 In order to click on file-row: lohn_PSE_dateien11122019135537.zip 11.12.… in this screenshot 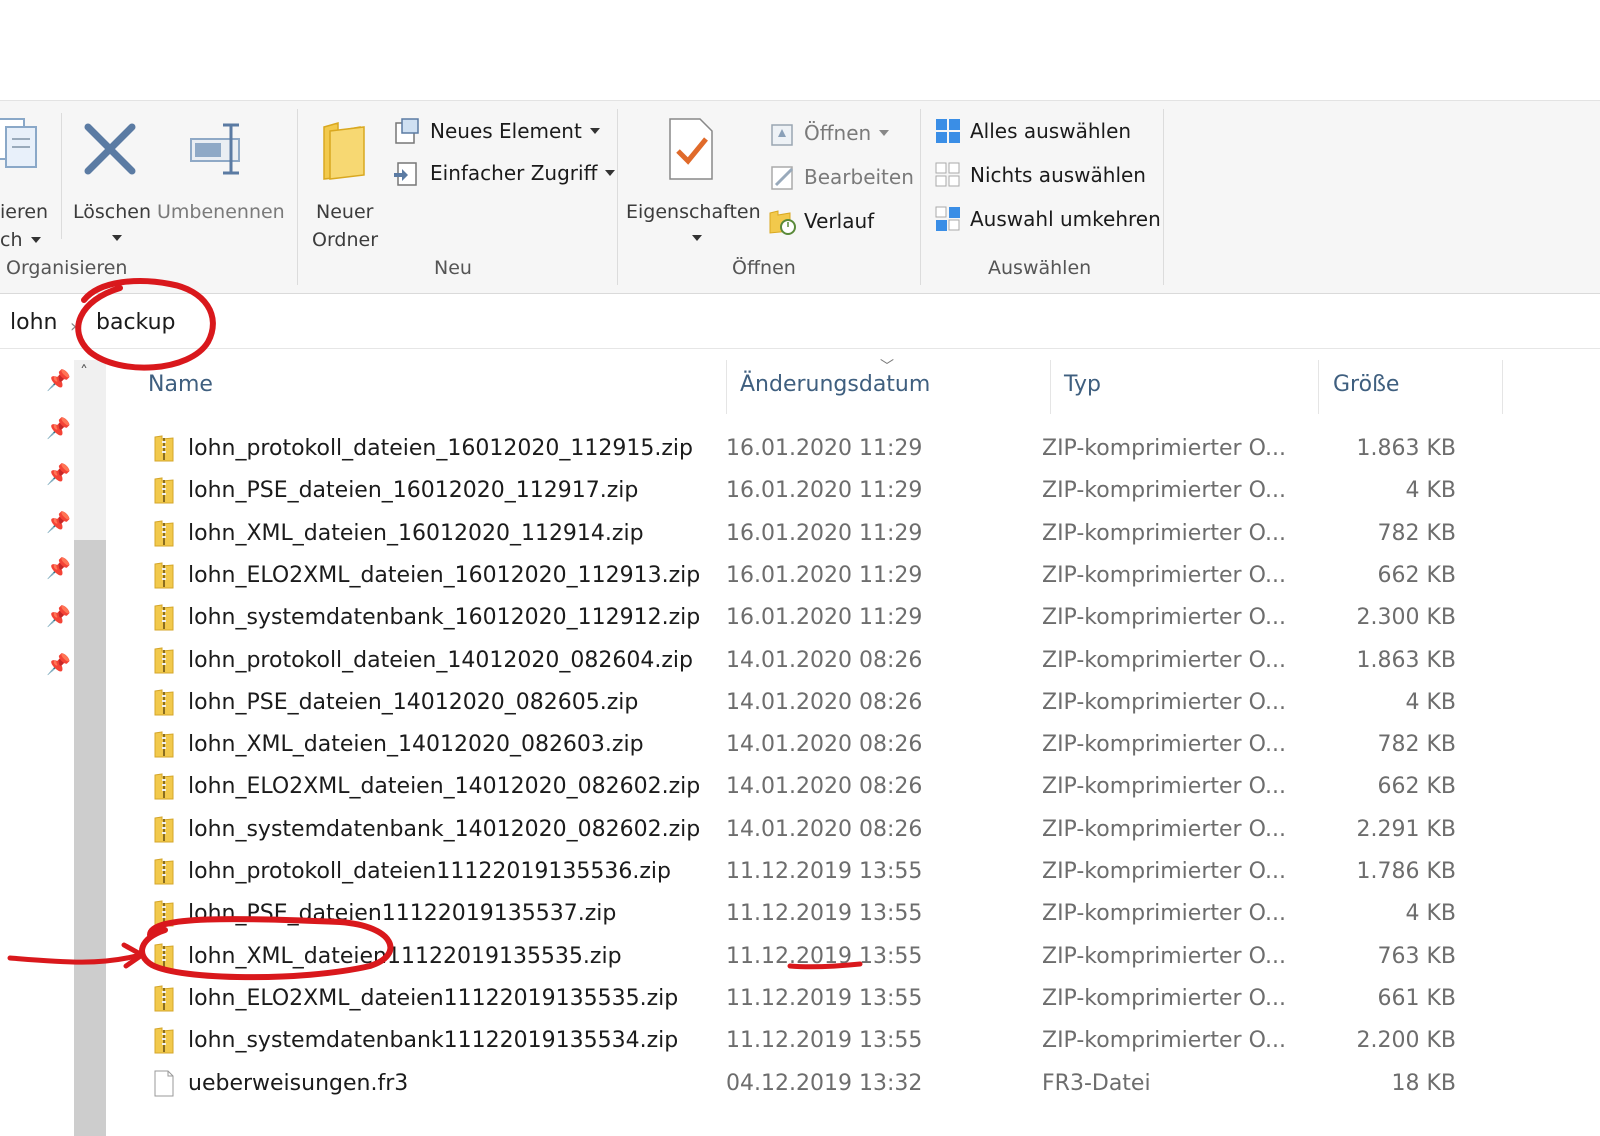, I will do `click(810, 915)`.